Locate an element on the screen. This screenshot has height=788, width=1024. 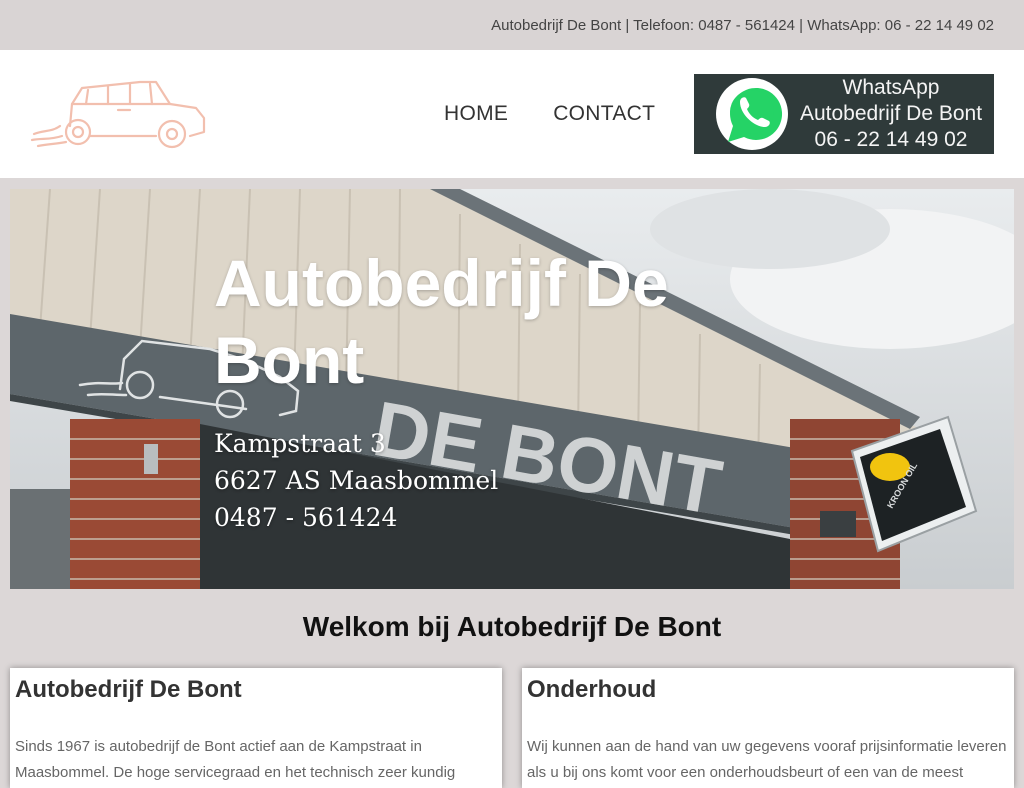
nav-contact-link: CONTACT is located at coordinates (604, 114).